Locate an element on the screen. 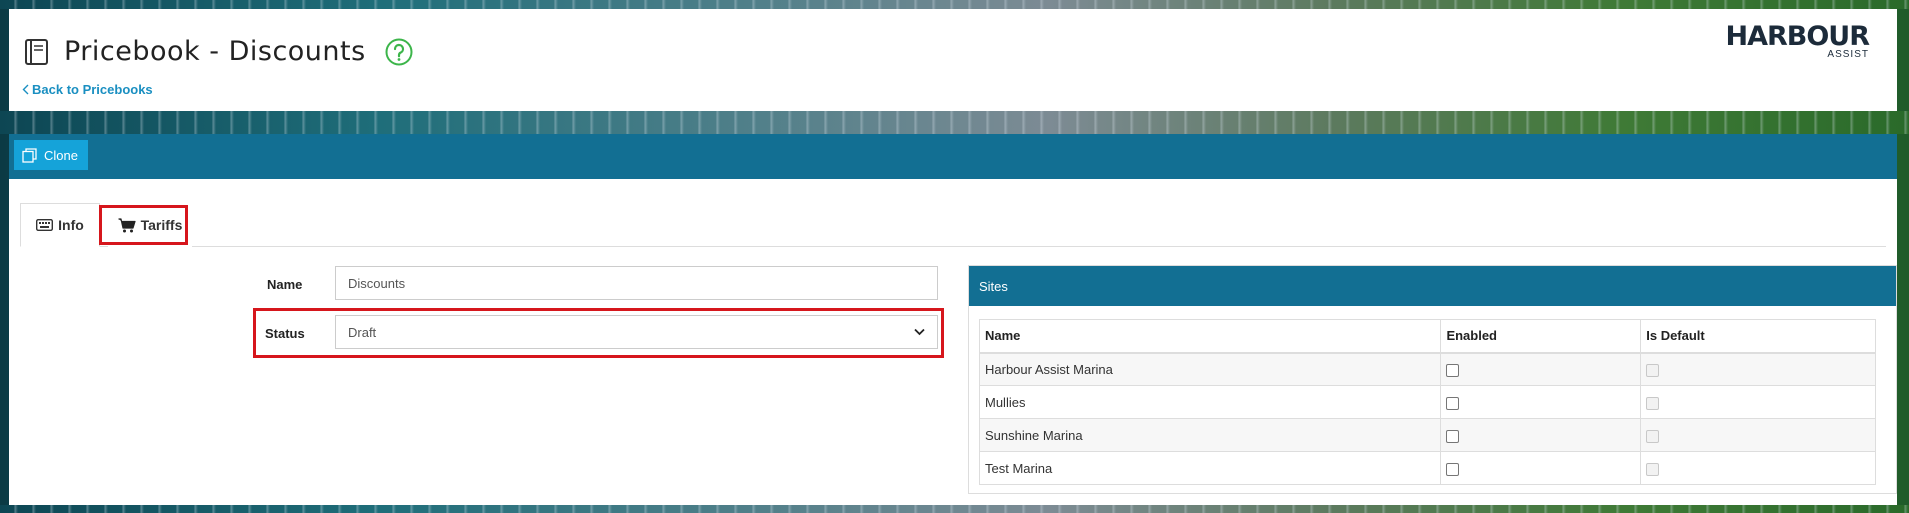  help-icon is located at coordinates (399, 52).